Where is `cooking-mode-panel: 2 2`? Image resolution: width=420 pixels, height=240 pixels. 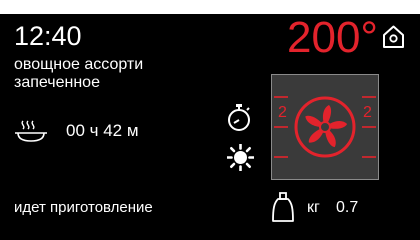 cooking-mode-panel: 2 2 is located at coordinates (325, 127).